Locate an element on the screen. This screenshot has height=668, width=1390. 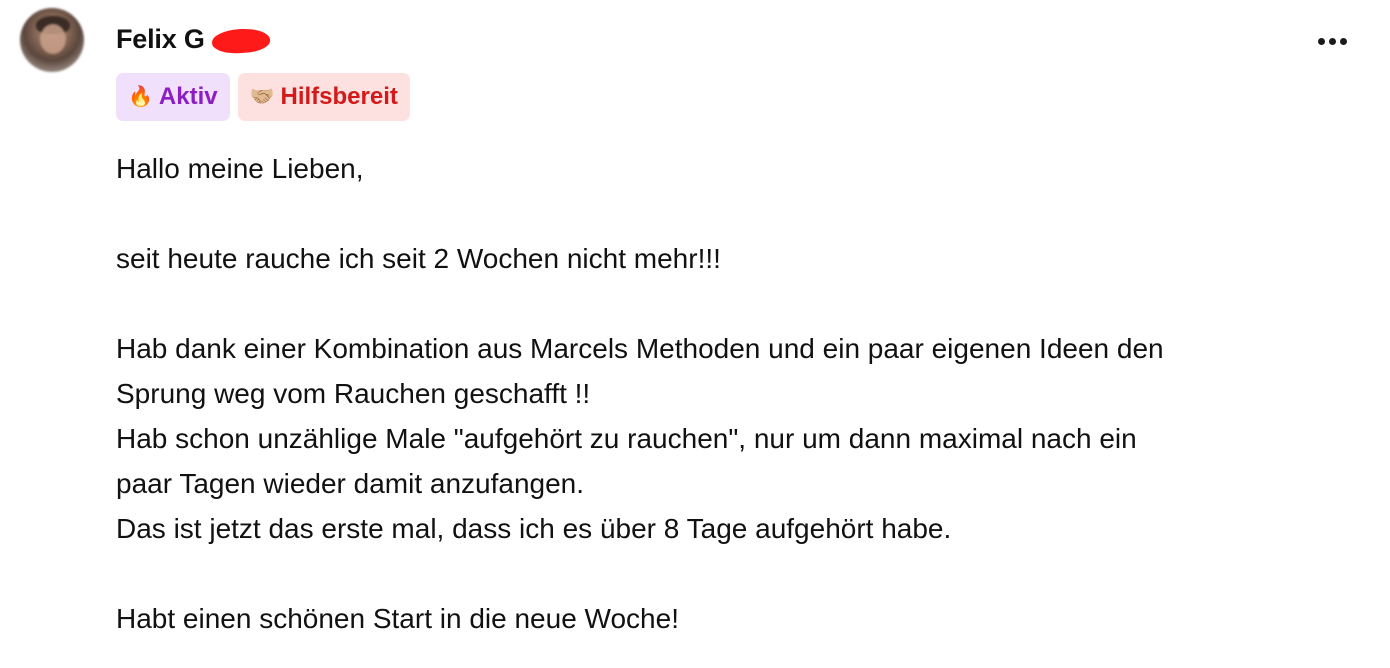
more-horizontal-icon is located at coordinates (1321, 41).